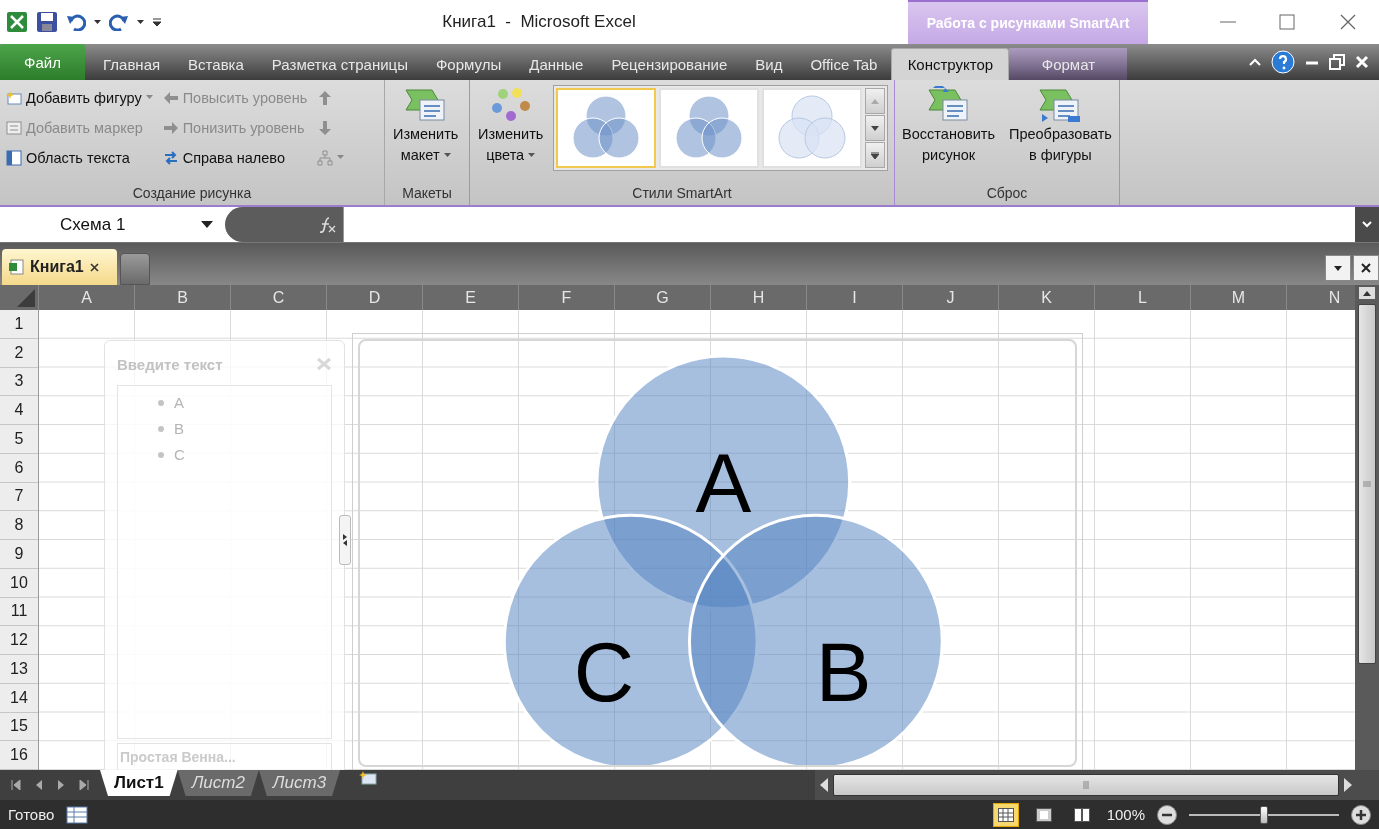  Describe the element at coordinates (325, 157) in the screenshot. I see `org-chart-icon` at that location.